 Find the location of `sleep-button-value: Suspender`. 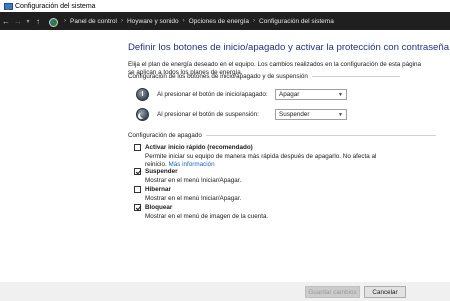

sleep-button-value: Suspender is located at coordinates (294, 114).